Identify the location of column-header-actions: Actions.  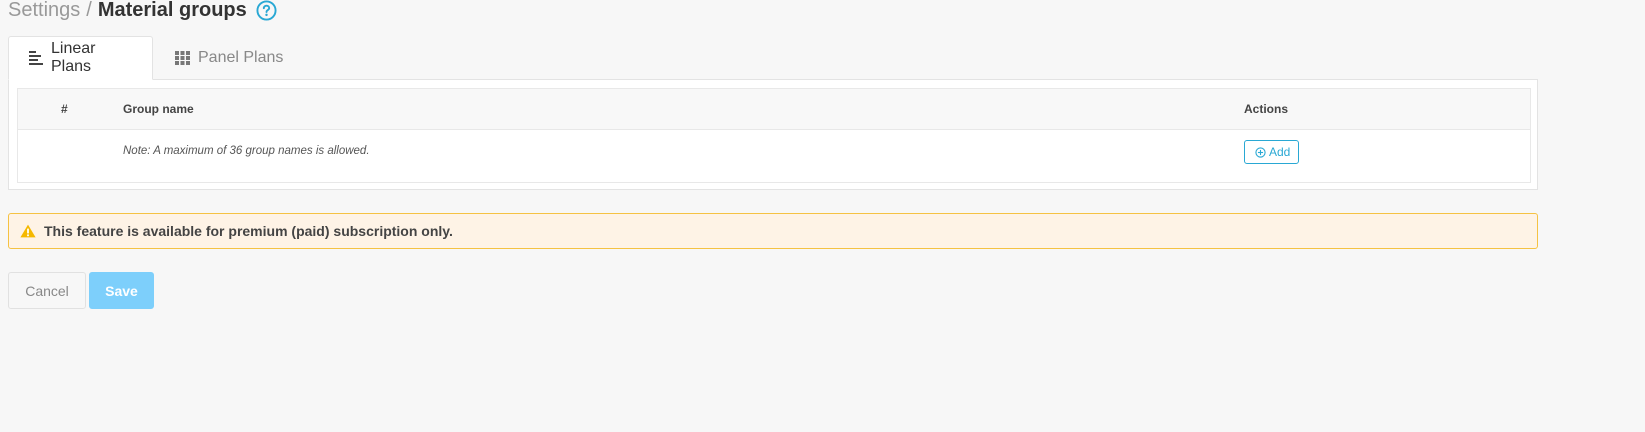
(1387, 109).